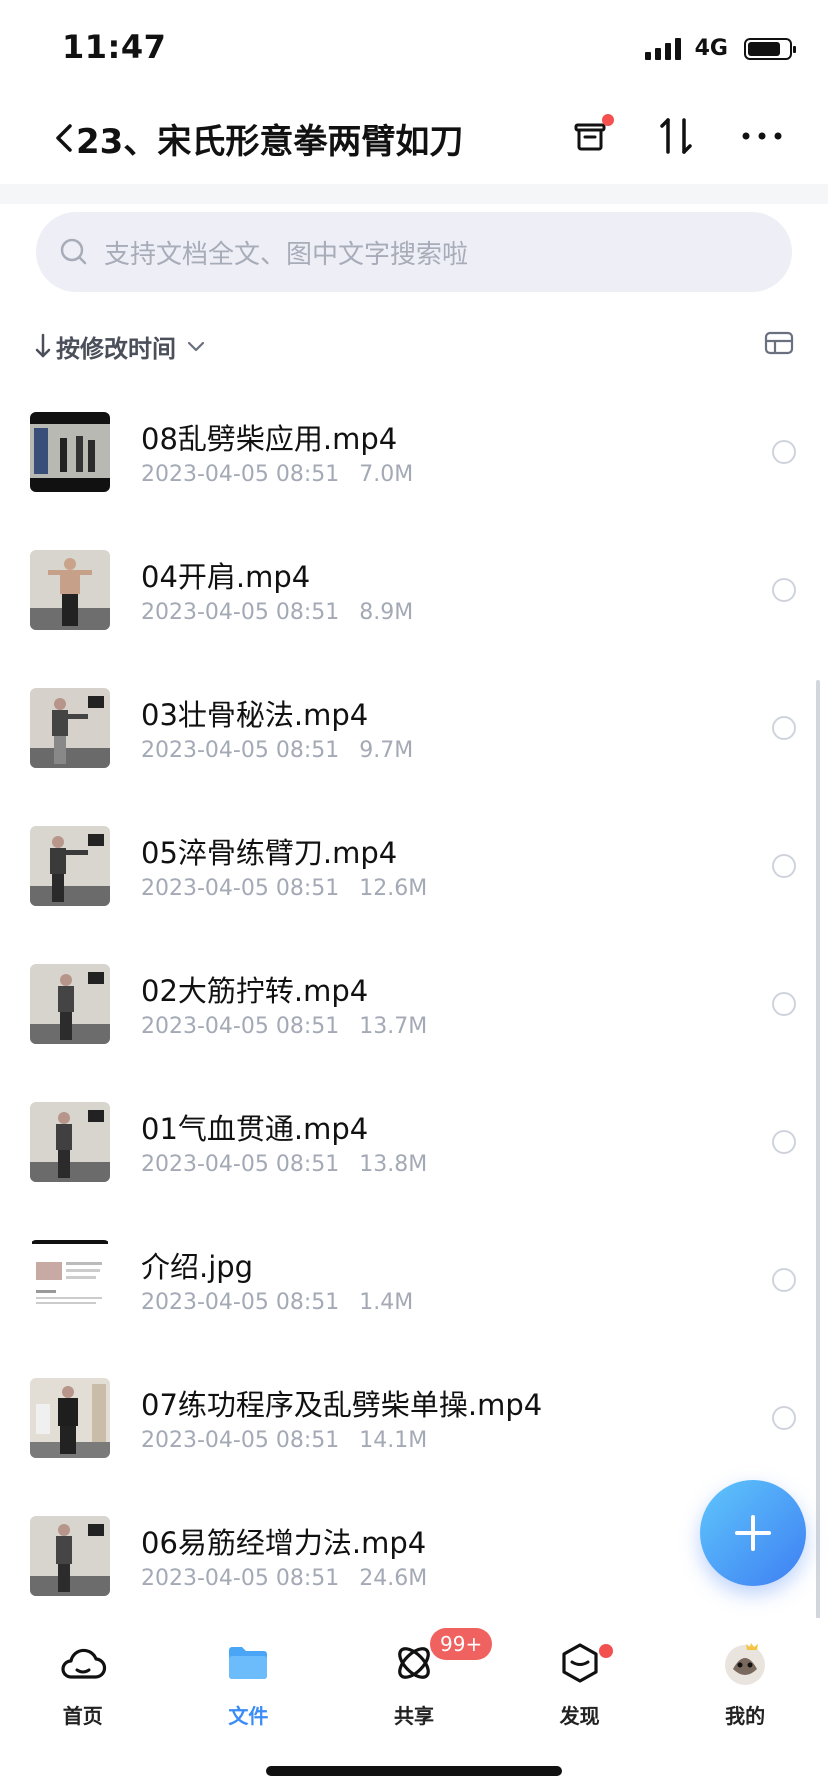  Describe the element at coordinates (745, 1716) in the screenshot. I see `tab-label: 我的` at that location.